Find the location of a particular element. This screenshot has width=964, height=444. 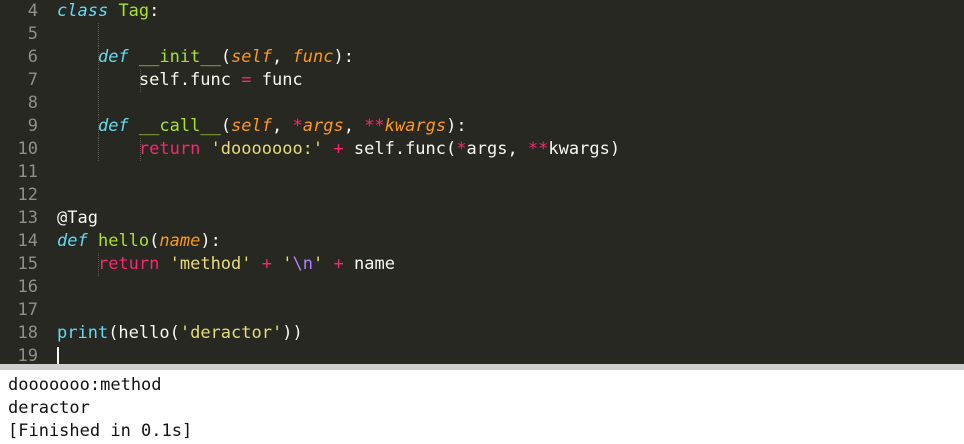

code-token: kwargs is located at coordinates (415, 126).